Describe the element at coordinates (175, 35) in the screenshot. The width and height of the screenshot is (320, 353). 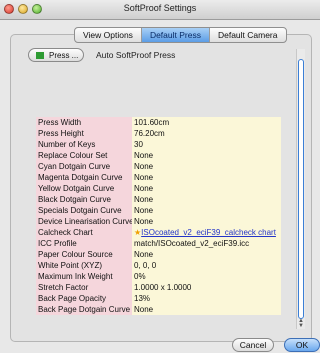
I see `tab-default-press: Default Press` at that location.